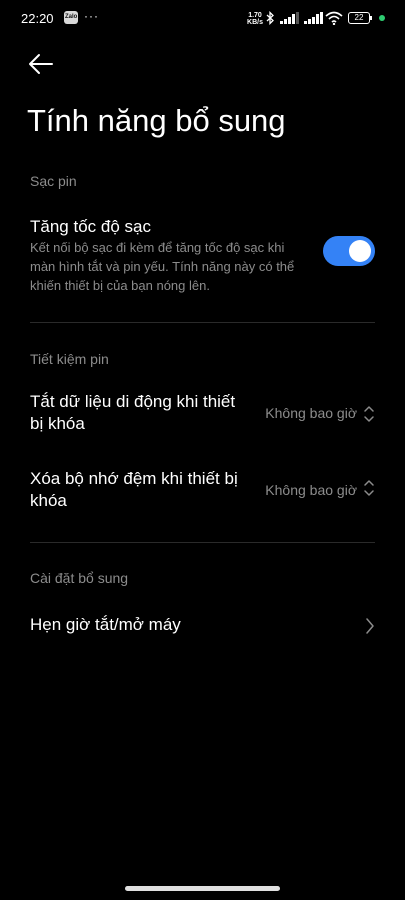 This screenshot has width=405, height=900. What do you see at coordinates (202, 625) in the screenshot?
I see `schedule-power-row: Hẹn giờ tắt/mở máy` at bounding box center [202, 625].